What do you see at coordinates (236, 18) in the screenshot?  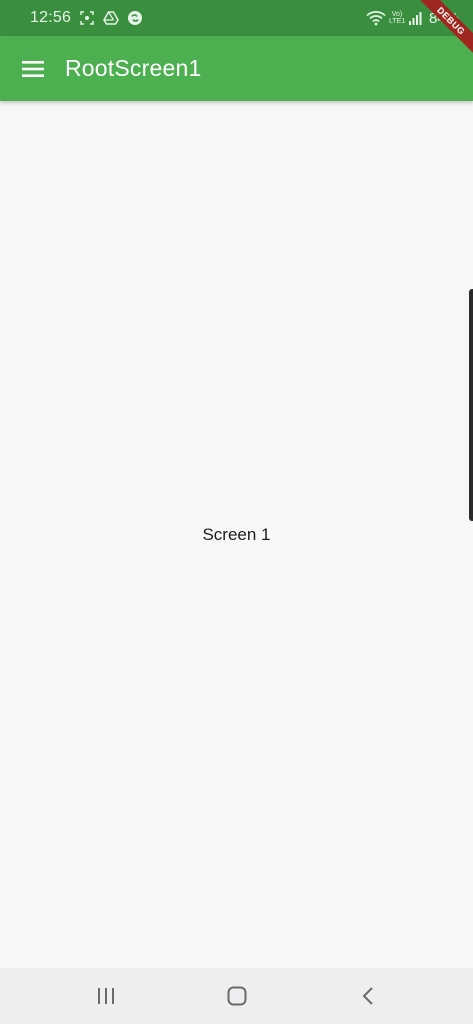 I see `status-bar: 12:56 Vo) LTE1 84%` at bounding box center [236, 18].